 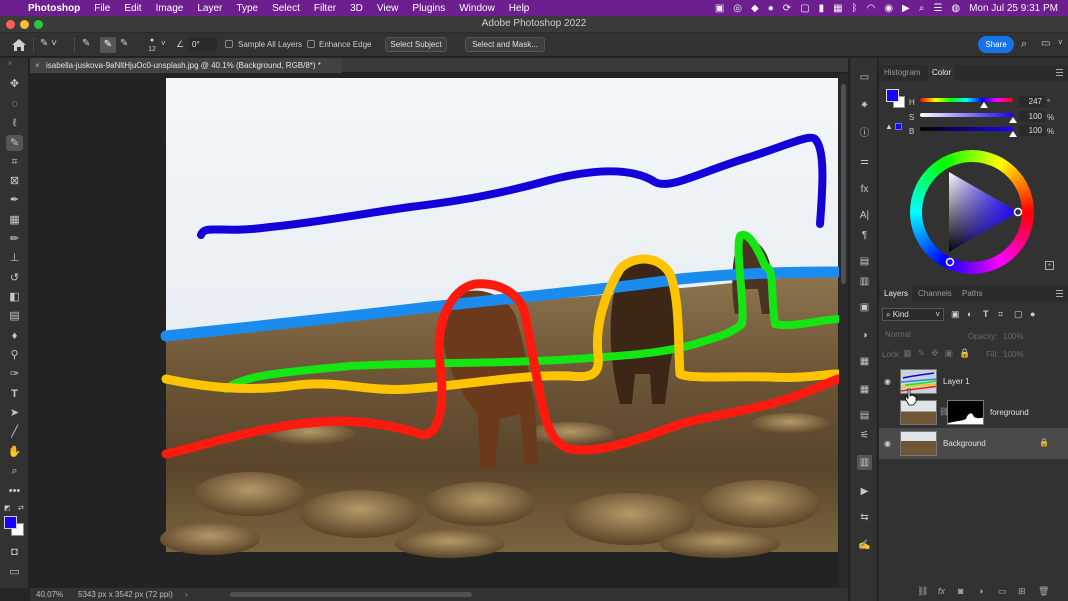 What do you see at coordinates (1022, 591) in the screenshot?
I see `new-layer-icon: ⊞` at bounding box center [1022, 591].